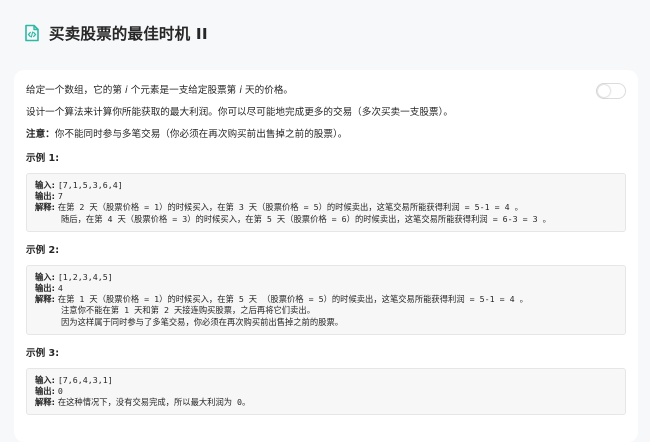 This screenshot has width=650, height=442. What do you see at coordinates (43, 158) in the screenshot?
I see `example-1-title: 示例 1:` at bounding box center [43, 158].